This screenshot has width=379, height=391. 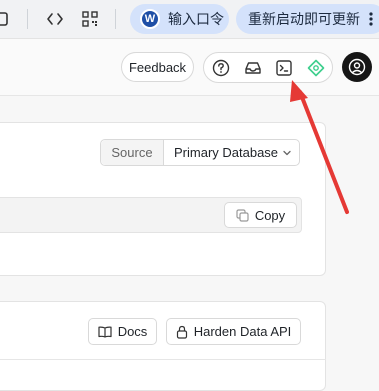 What do you see at coordinates (242, 215) in the screenshot?
I see `copy-icon` at bounding box center [242, 215].